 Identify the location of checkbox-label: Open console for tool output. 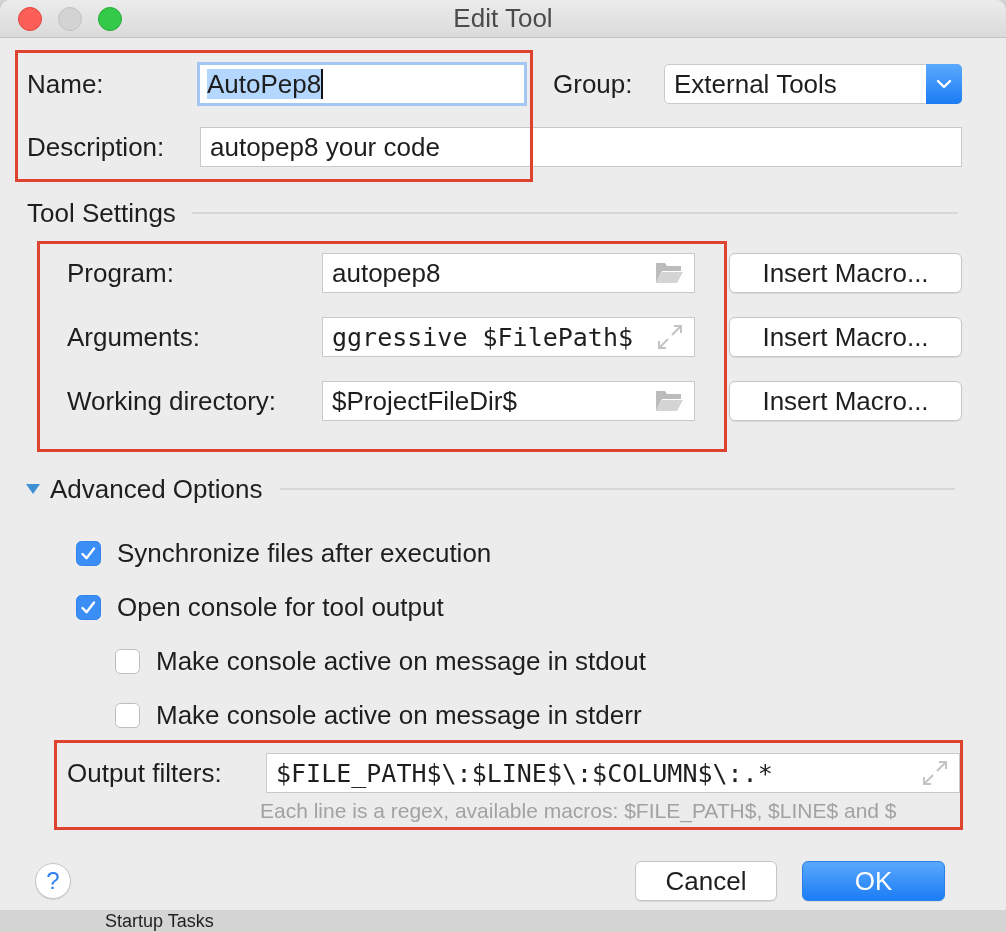
(280, 607).